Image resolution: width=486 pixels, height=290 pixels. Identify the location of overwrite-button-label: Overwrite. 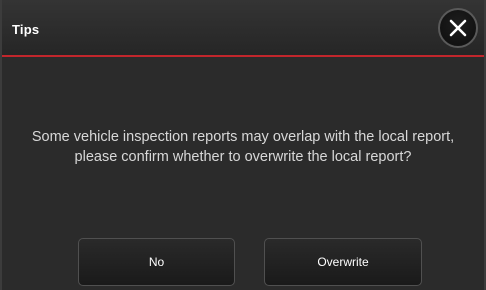
(343, 262).